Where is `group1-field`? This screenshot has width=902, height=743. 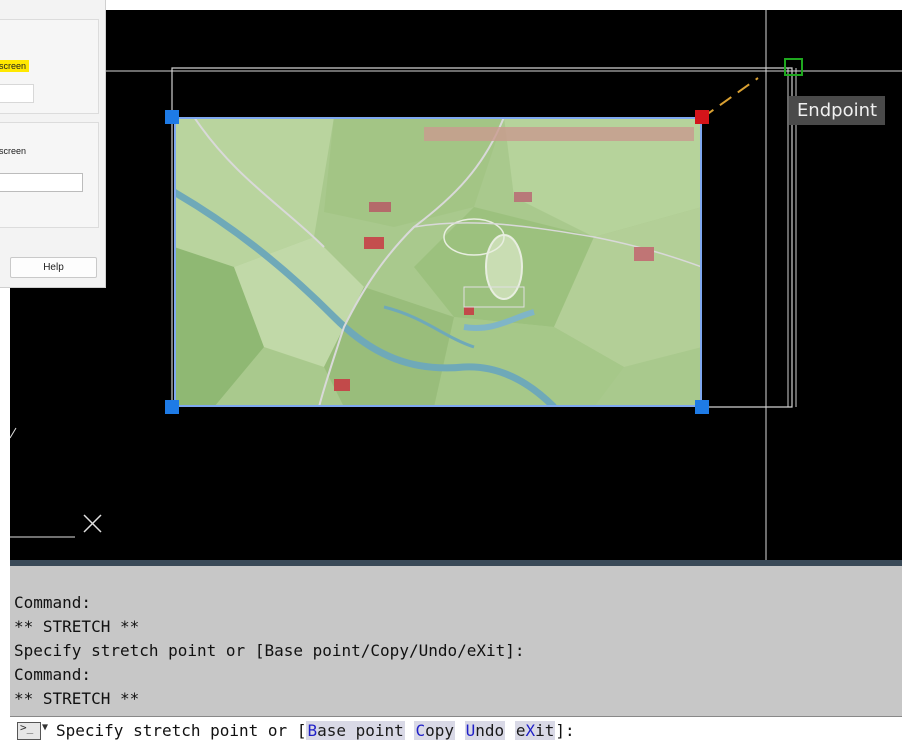
group1-field is located at coordinates (17, 93).